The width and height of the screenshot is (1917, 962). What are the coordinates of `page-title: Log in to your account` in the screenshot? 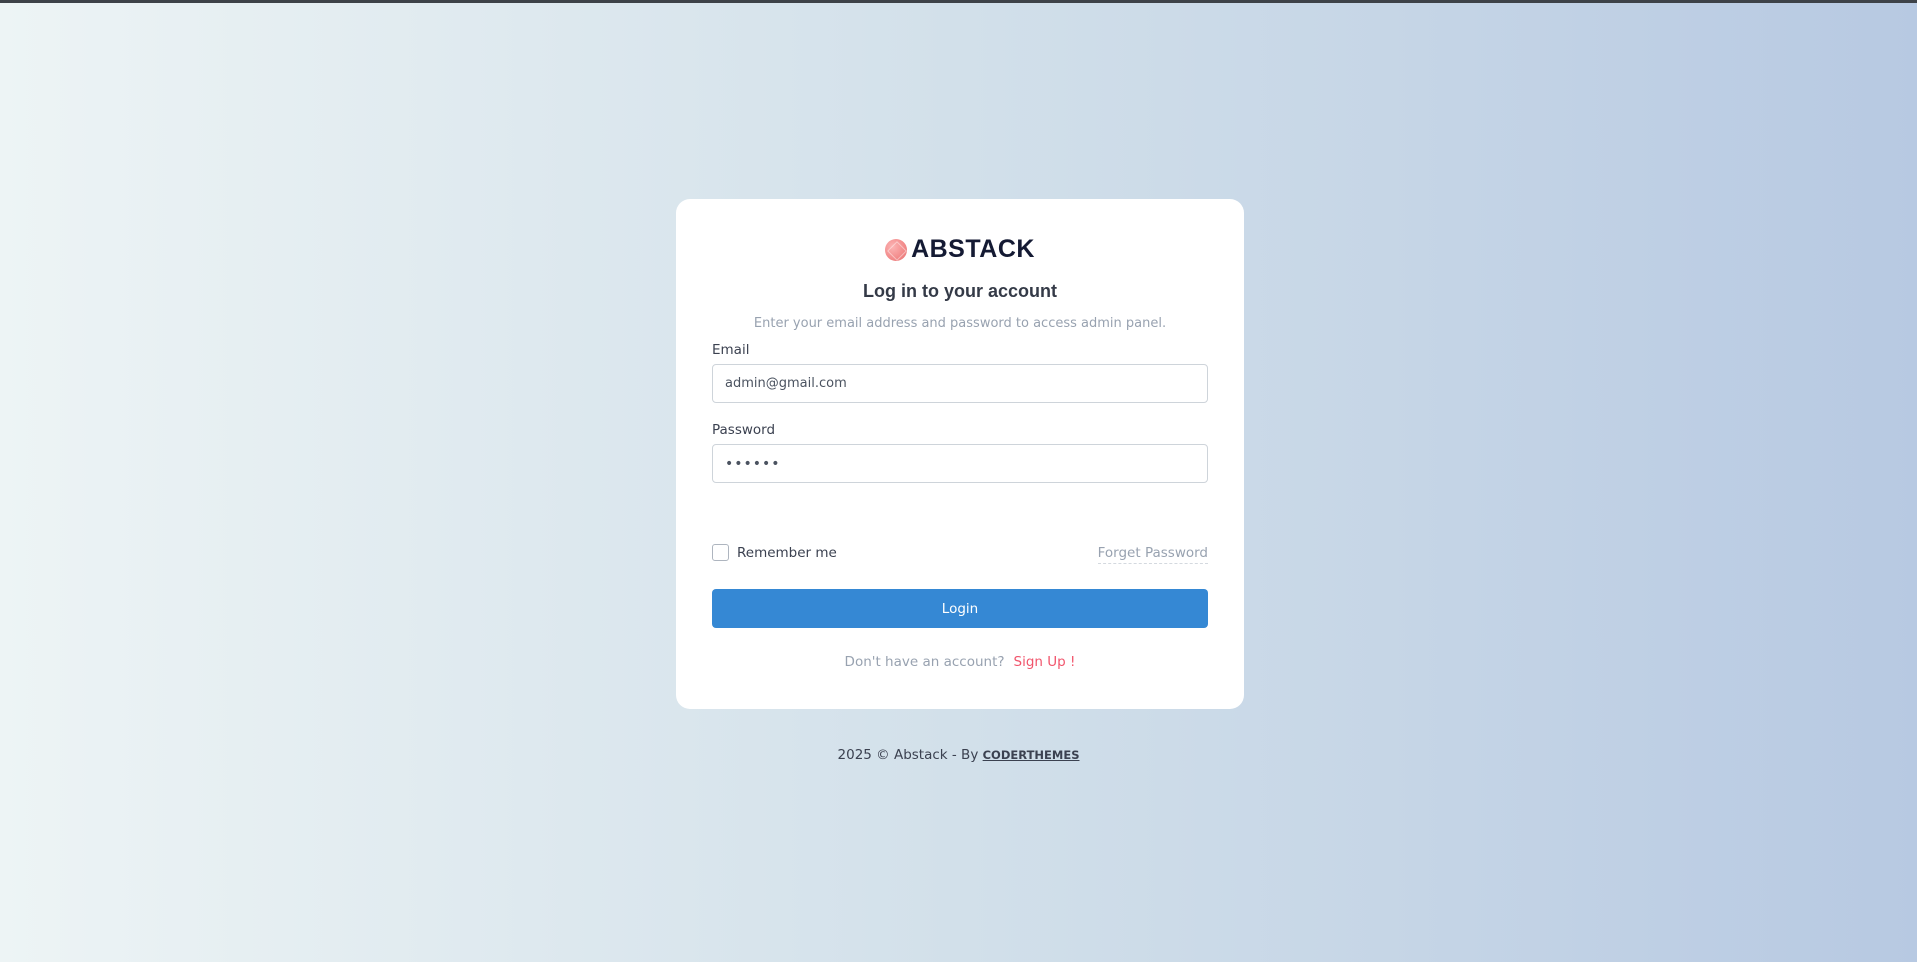 It's located at (960, 291).